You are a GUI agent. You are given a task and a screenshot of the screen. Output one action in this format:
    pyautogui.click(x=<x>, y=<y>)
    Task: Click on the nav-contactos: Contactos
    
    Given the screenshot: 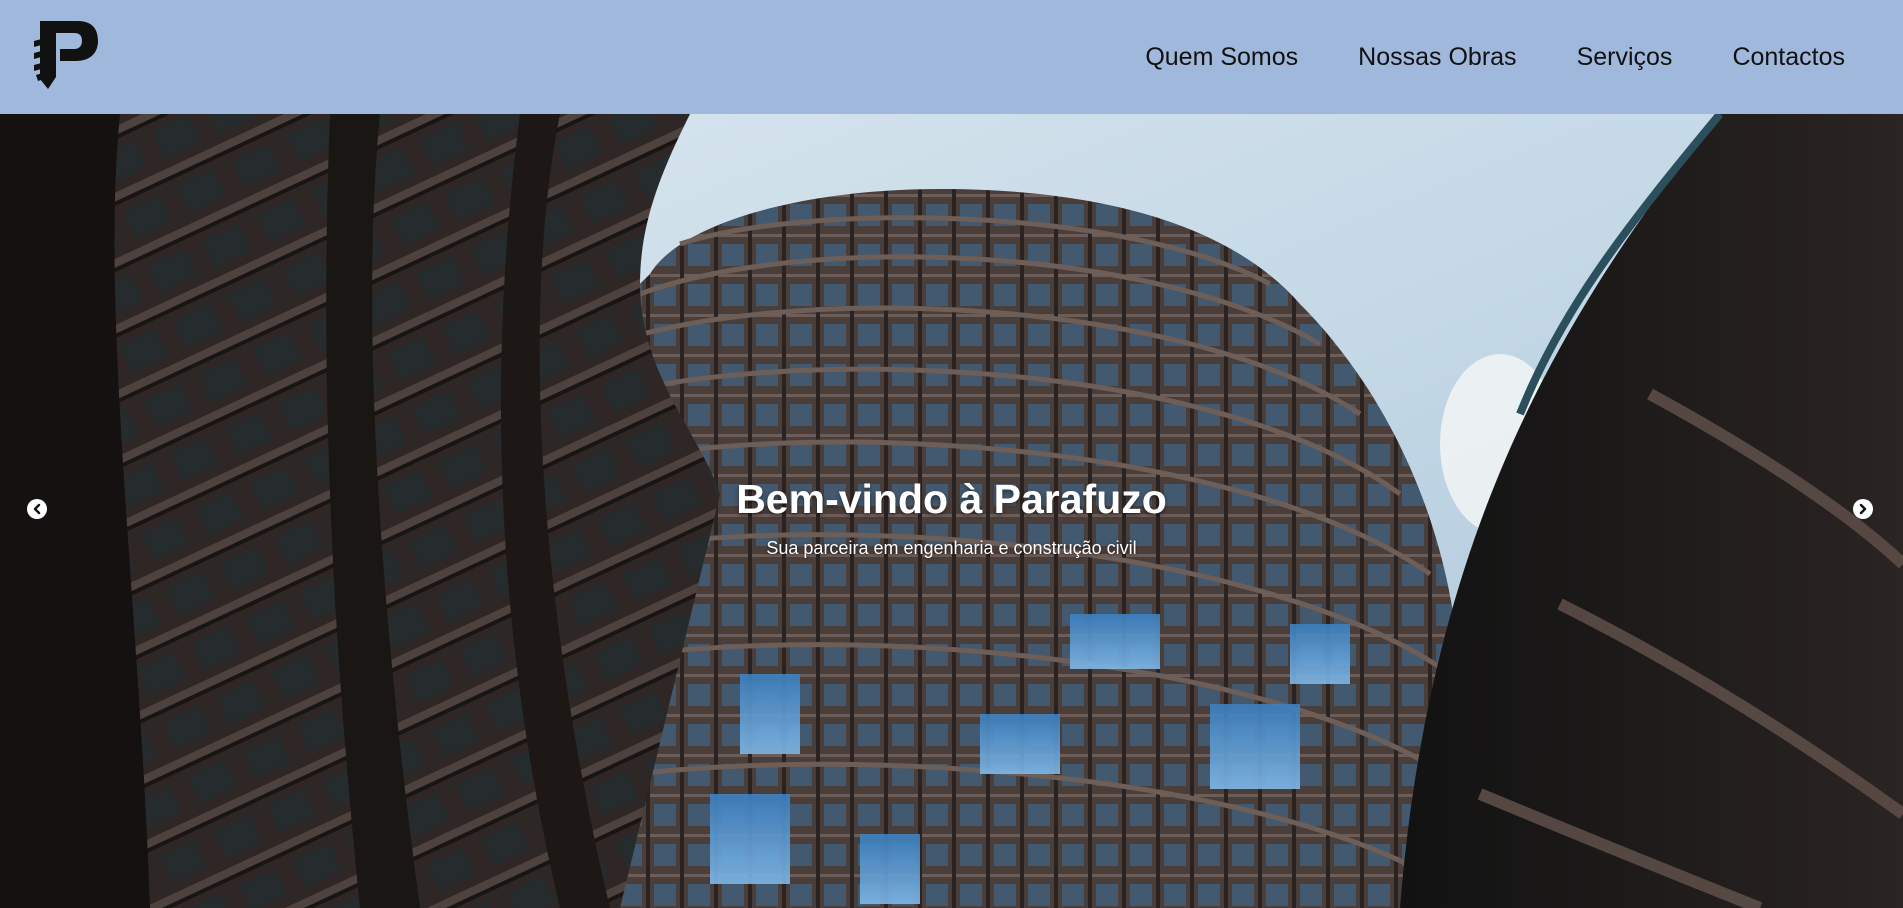 What is the action you would take?
    pyautogui.click(x=1788, y=57)
    